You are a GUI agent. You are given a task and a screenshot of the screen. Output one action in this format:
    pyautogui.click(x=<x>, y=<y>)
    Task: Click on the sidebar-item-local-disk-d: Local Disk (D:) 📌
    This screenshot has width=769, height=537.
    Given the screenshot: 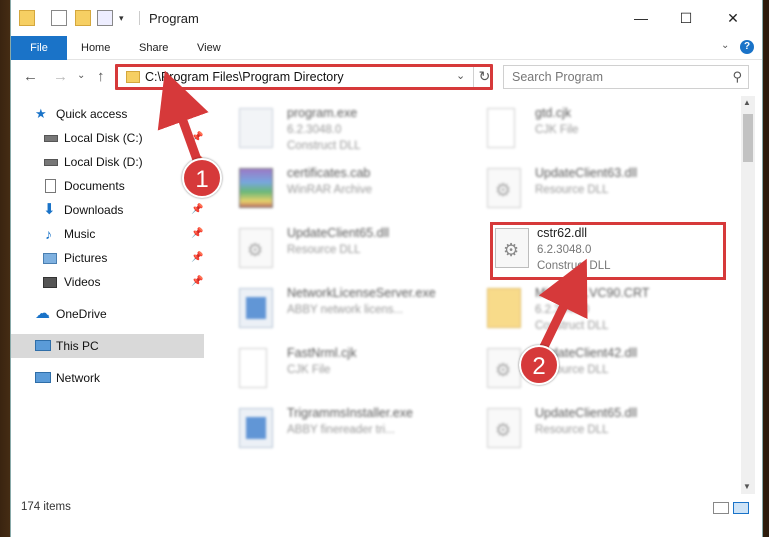 What is the action you would take?
    pyautogui.click(x=107, y=162)
    